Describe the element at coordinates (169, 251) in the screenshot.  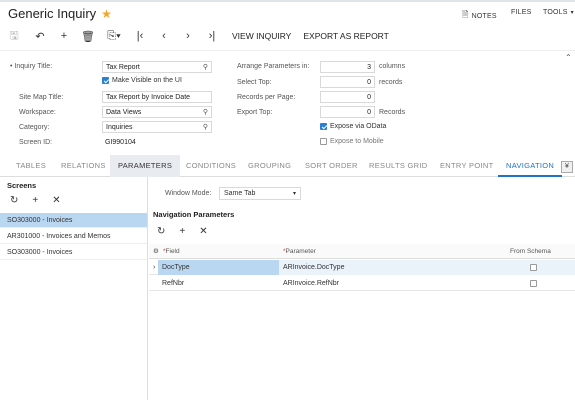
I see `column-field-header: *Field` at that location.